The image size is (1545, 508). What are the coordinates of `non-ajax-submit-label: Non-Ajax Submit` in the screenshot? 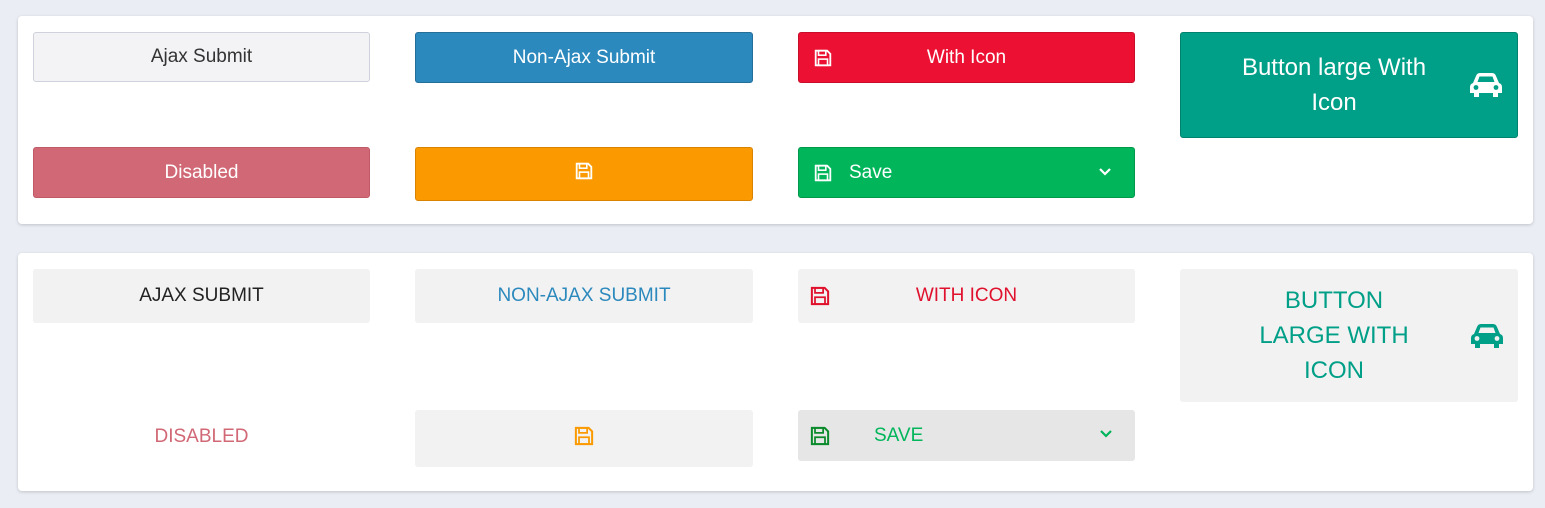 It's located at (584, 57).